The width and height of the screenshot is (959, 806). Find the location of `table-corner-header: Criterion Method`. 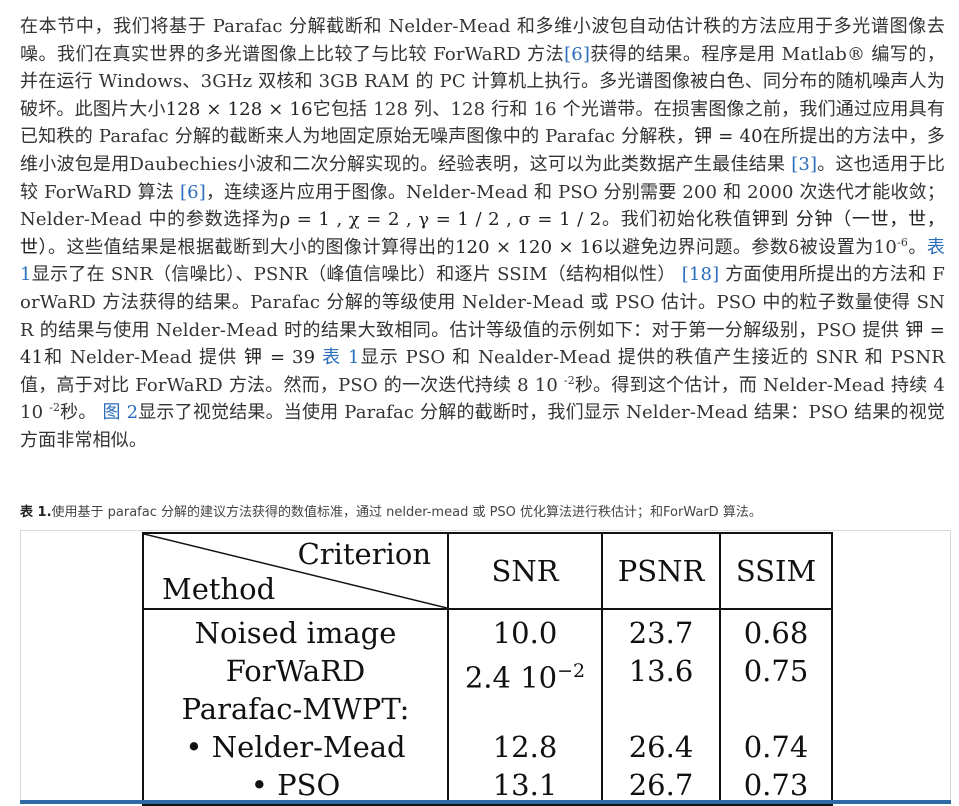

table-corner-header: Criterion Method is located at coordinates (295, 571).